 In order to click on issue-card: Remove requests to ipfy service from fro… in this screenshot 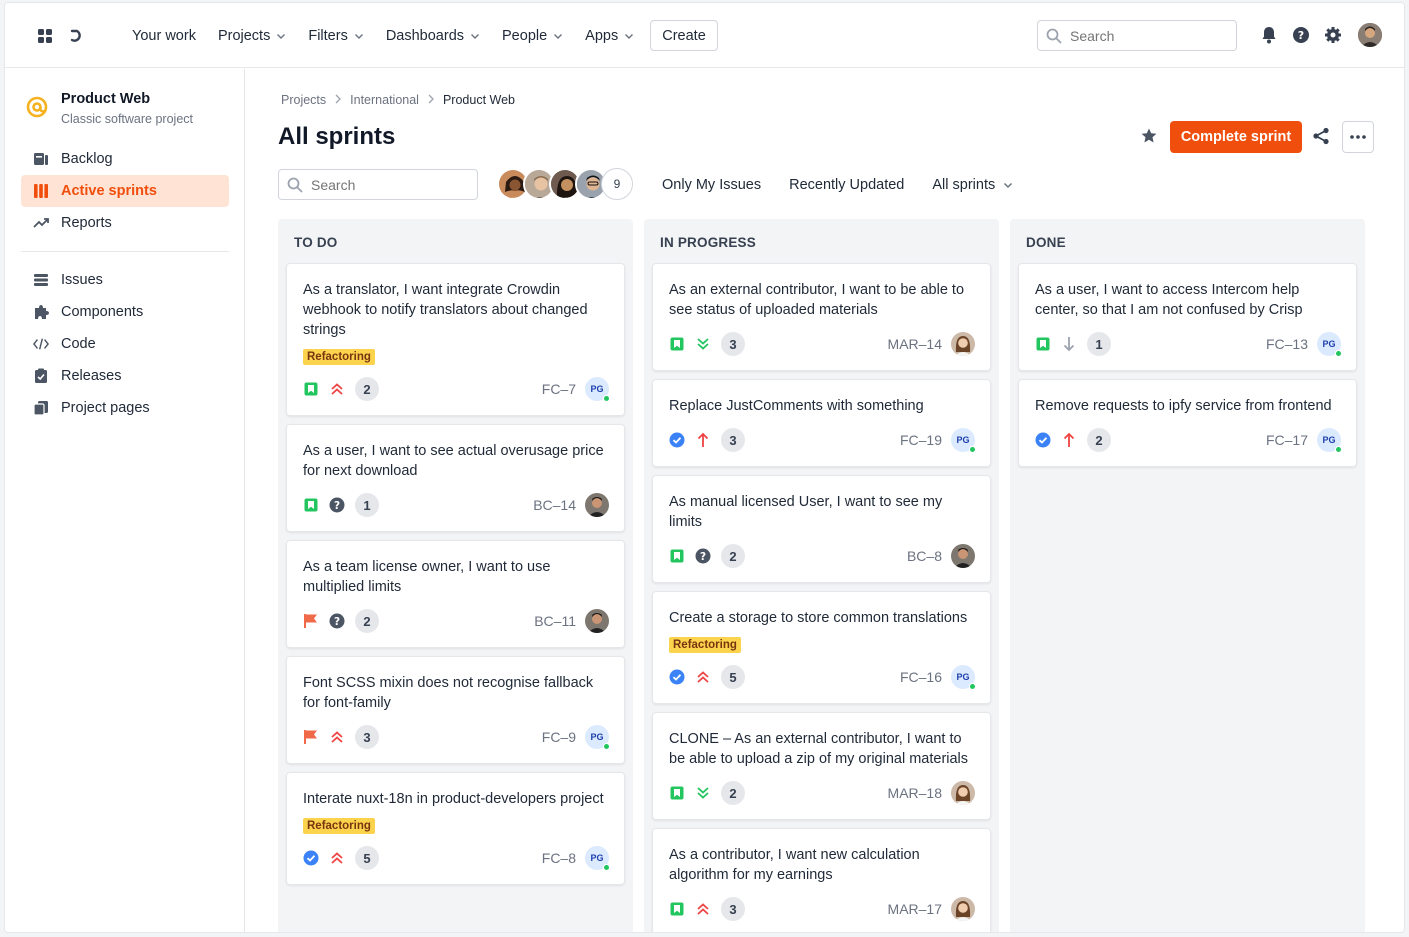, I will do `click(1187, 423)`.